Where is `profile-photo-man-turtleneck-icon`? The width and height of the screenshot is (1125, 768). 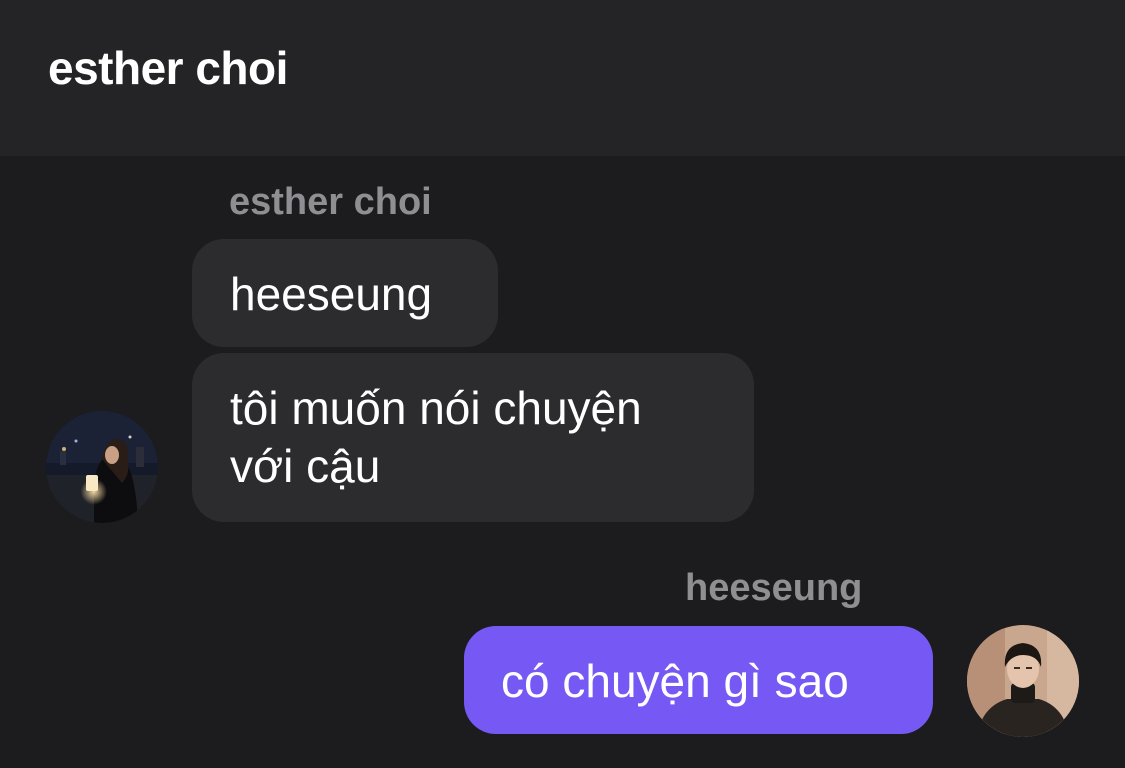
profile-photo-man-turtleneck-icon is located at coordinates (1023, 681).